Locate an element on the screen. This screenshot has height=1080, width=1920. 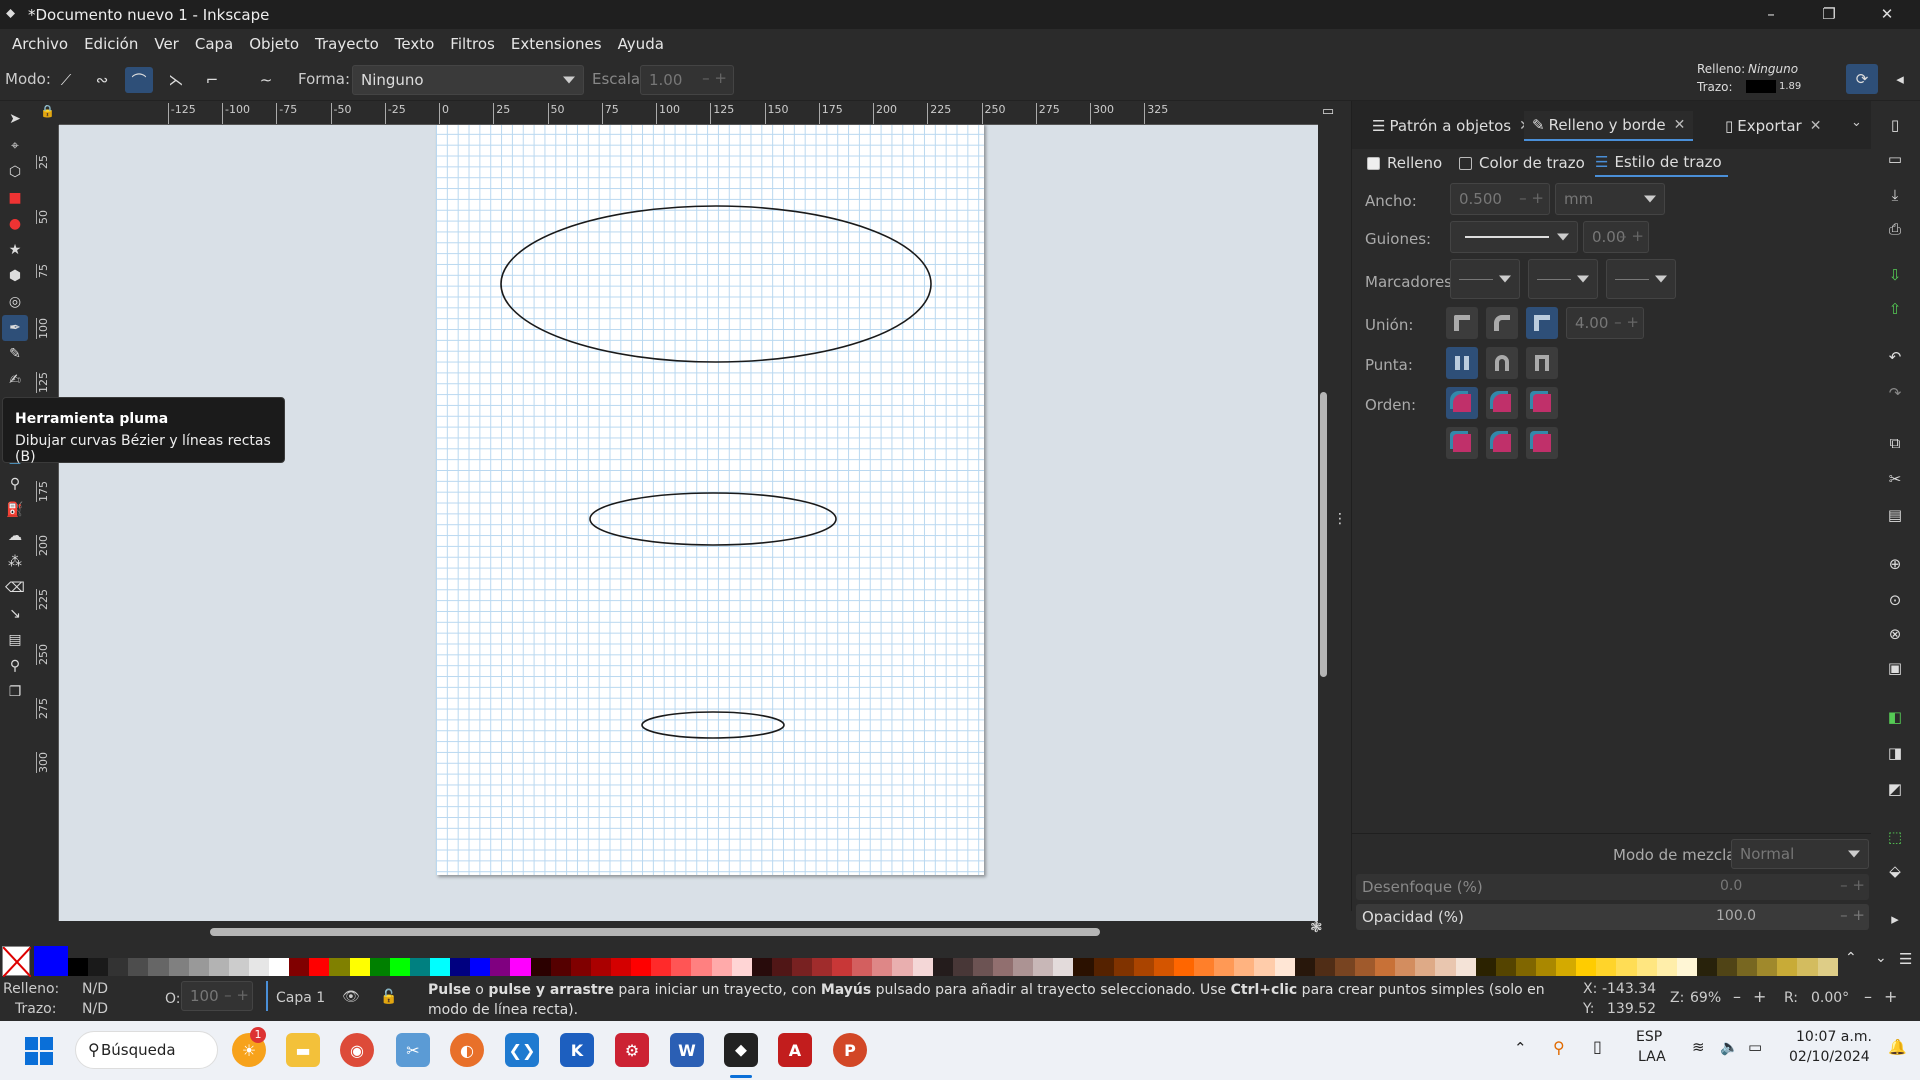
menu-capa: Capa is located at coordinates (214, 44).